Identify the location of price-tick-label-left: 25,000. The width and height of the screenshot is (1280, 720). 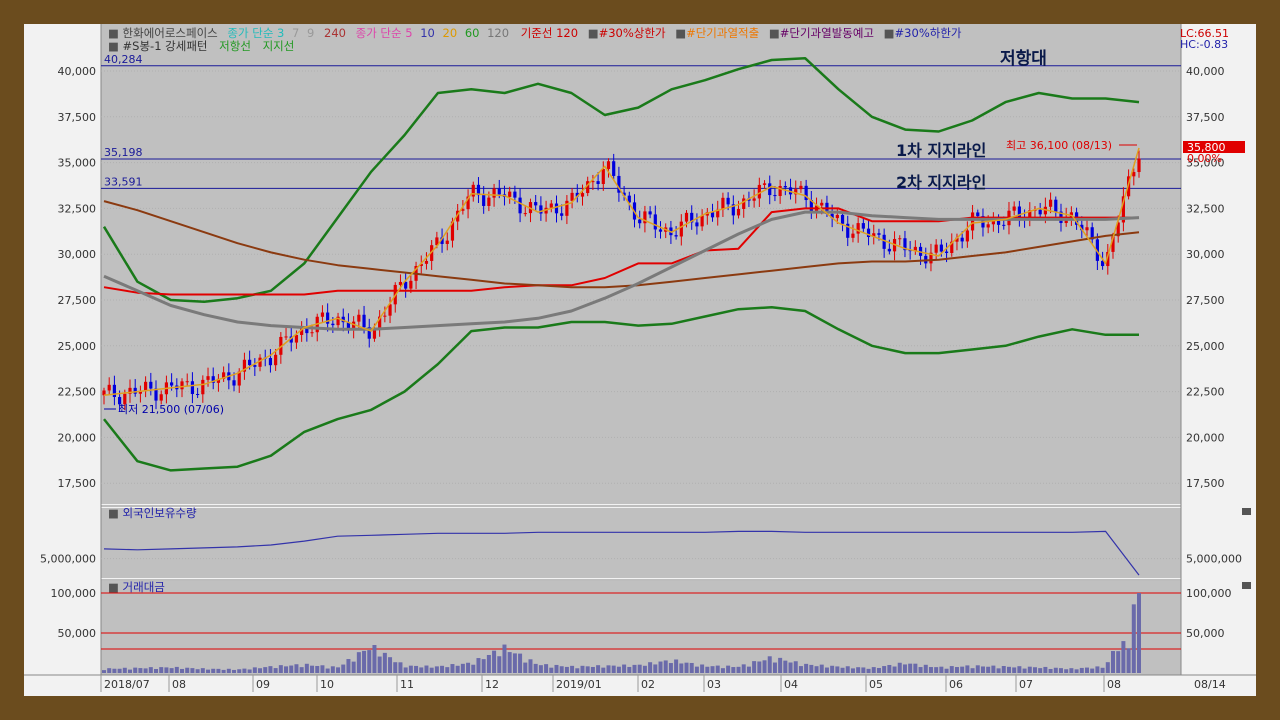
(77, 346).